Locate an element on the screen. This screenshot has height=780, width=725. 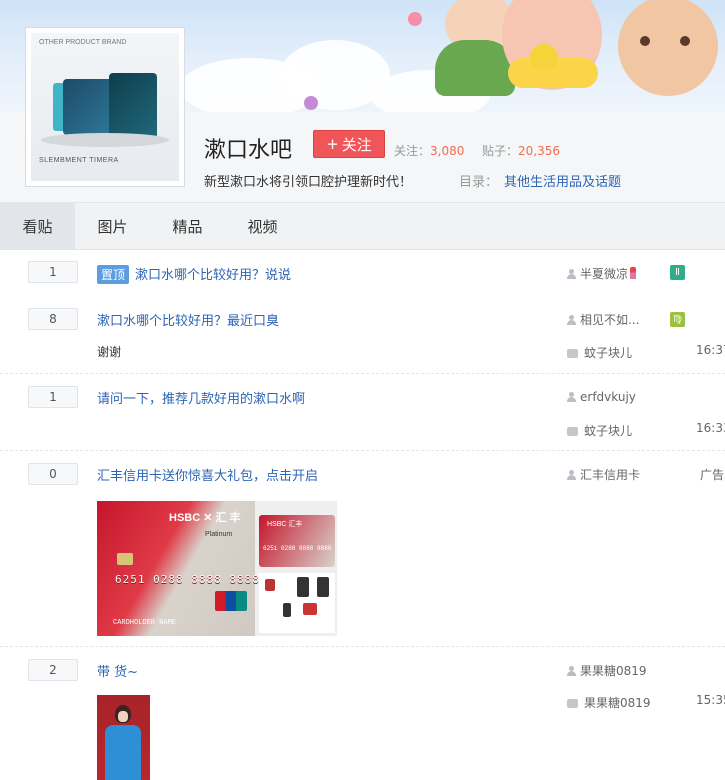
posts-count: 20,356 is located at coordinates (539, 151).